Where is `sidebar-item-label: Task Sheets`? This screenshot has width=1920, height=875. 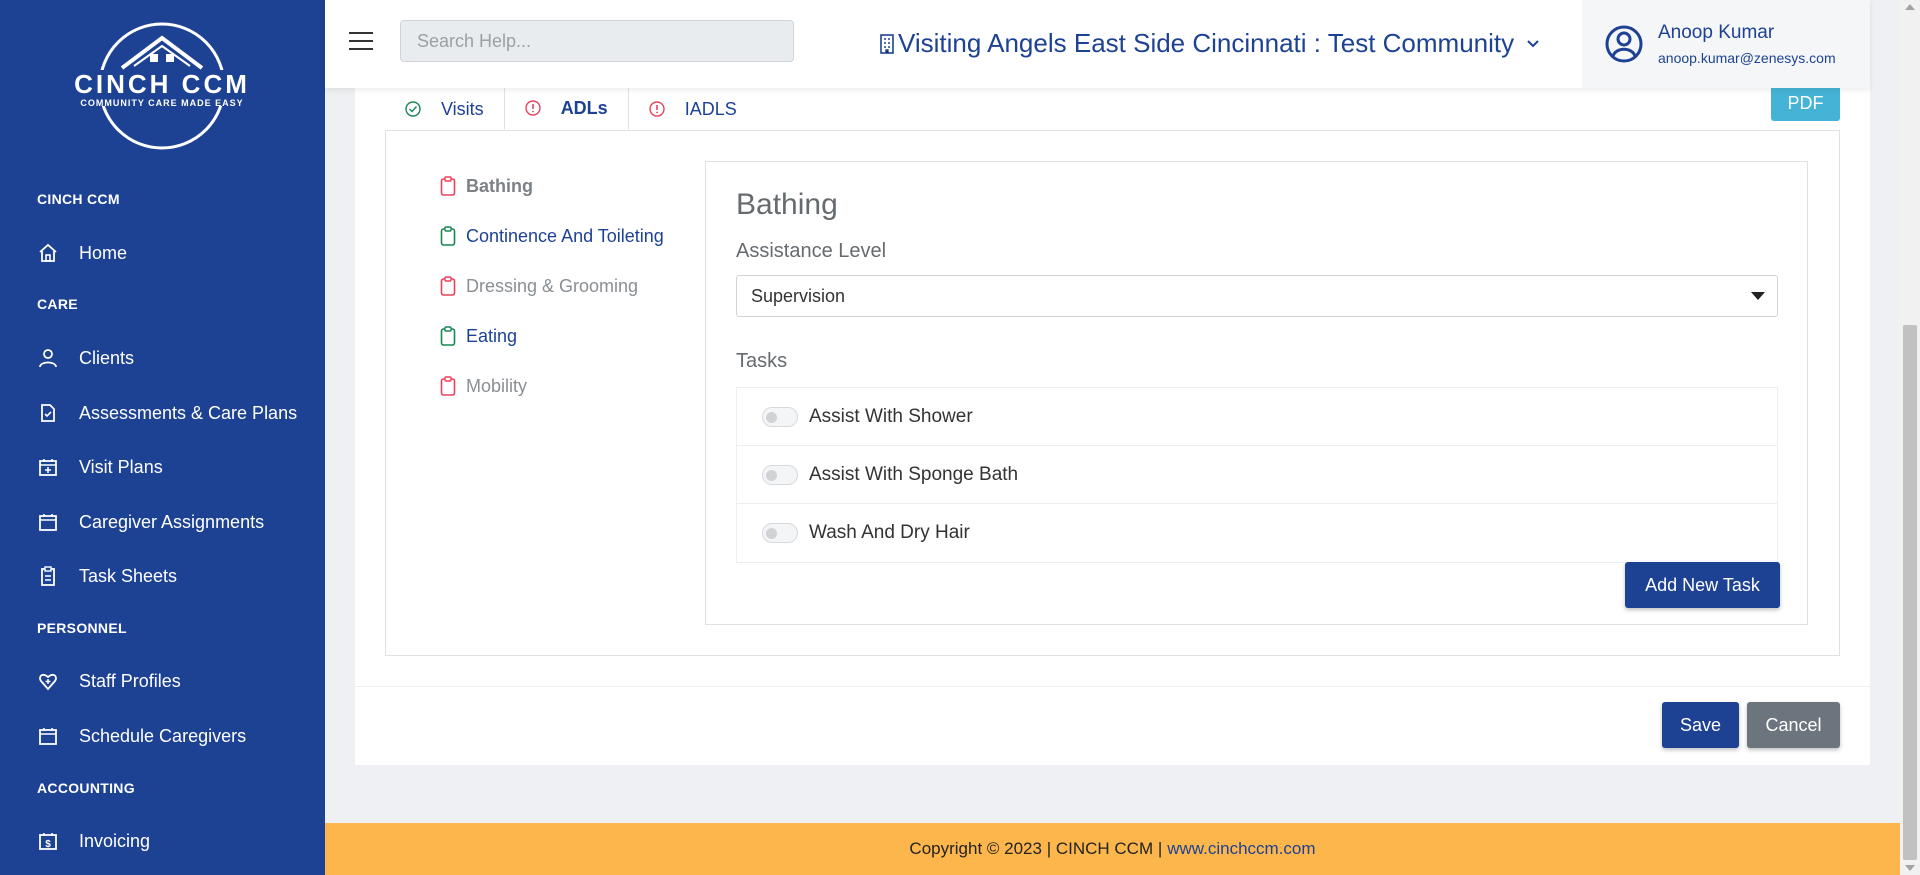 sidebar-item-label: Task Sheets is located at coordinates (128, 575).